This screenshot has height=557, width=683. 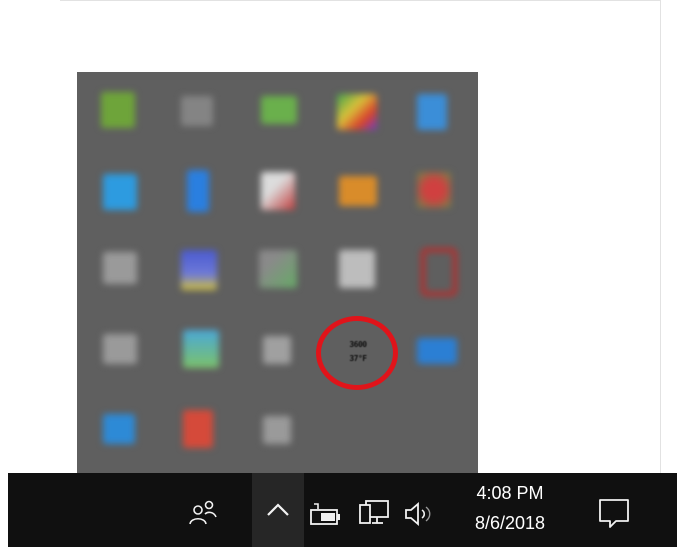 What do you see at coordinates (439, 272) in the screenshot?
I see `red-ring-icon` at bounding box center [439, 272].